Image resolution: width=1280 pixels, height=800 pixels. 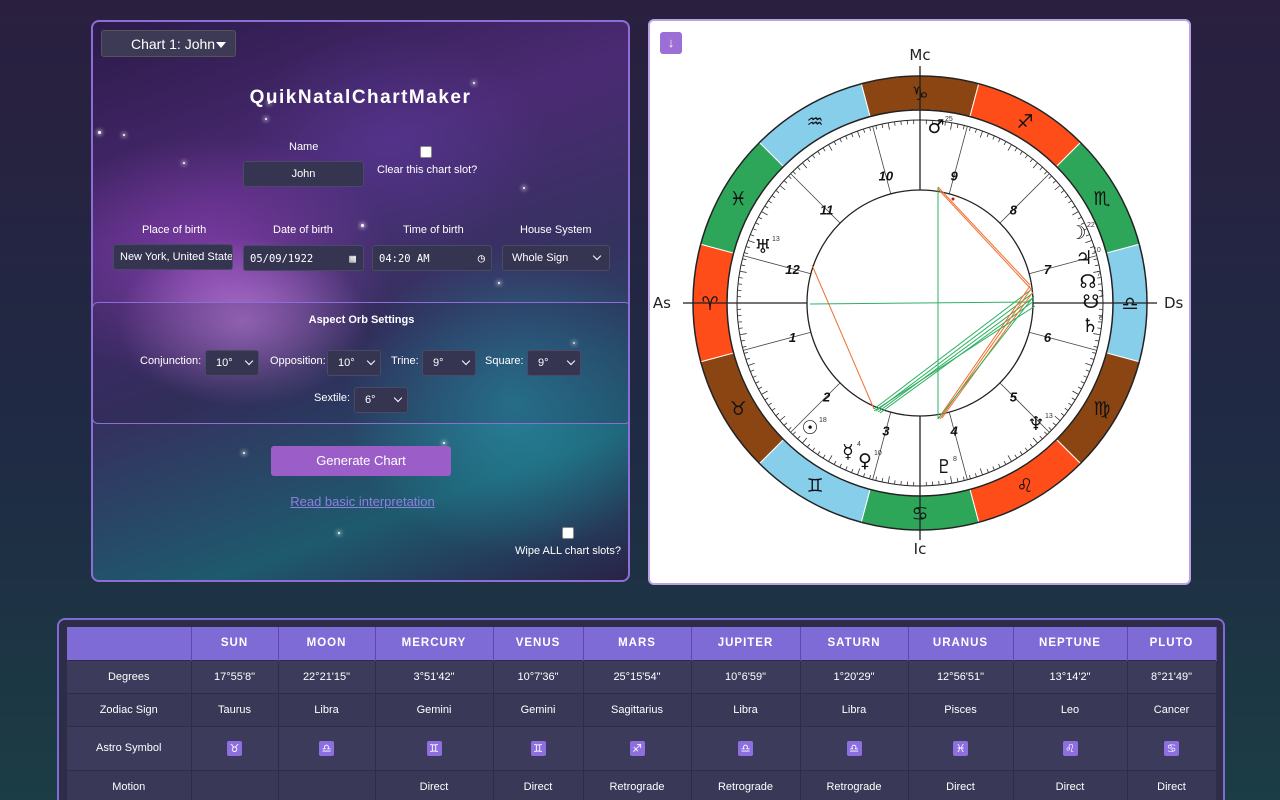 What do you see at coordinates (346, 363) in the screenshot?
I see `opposition-value: 10°` at bounding box center [346, 363].